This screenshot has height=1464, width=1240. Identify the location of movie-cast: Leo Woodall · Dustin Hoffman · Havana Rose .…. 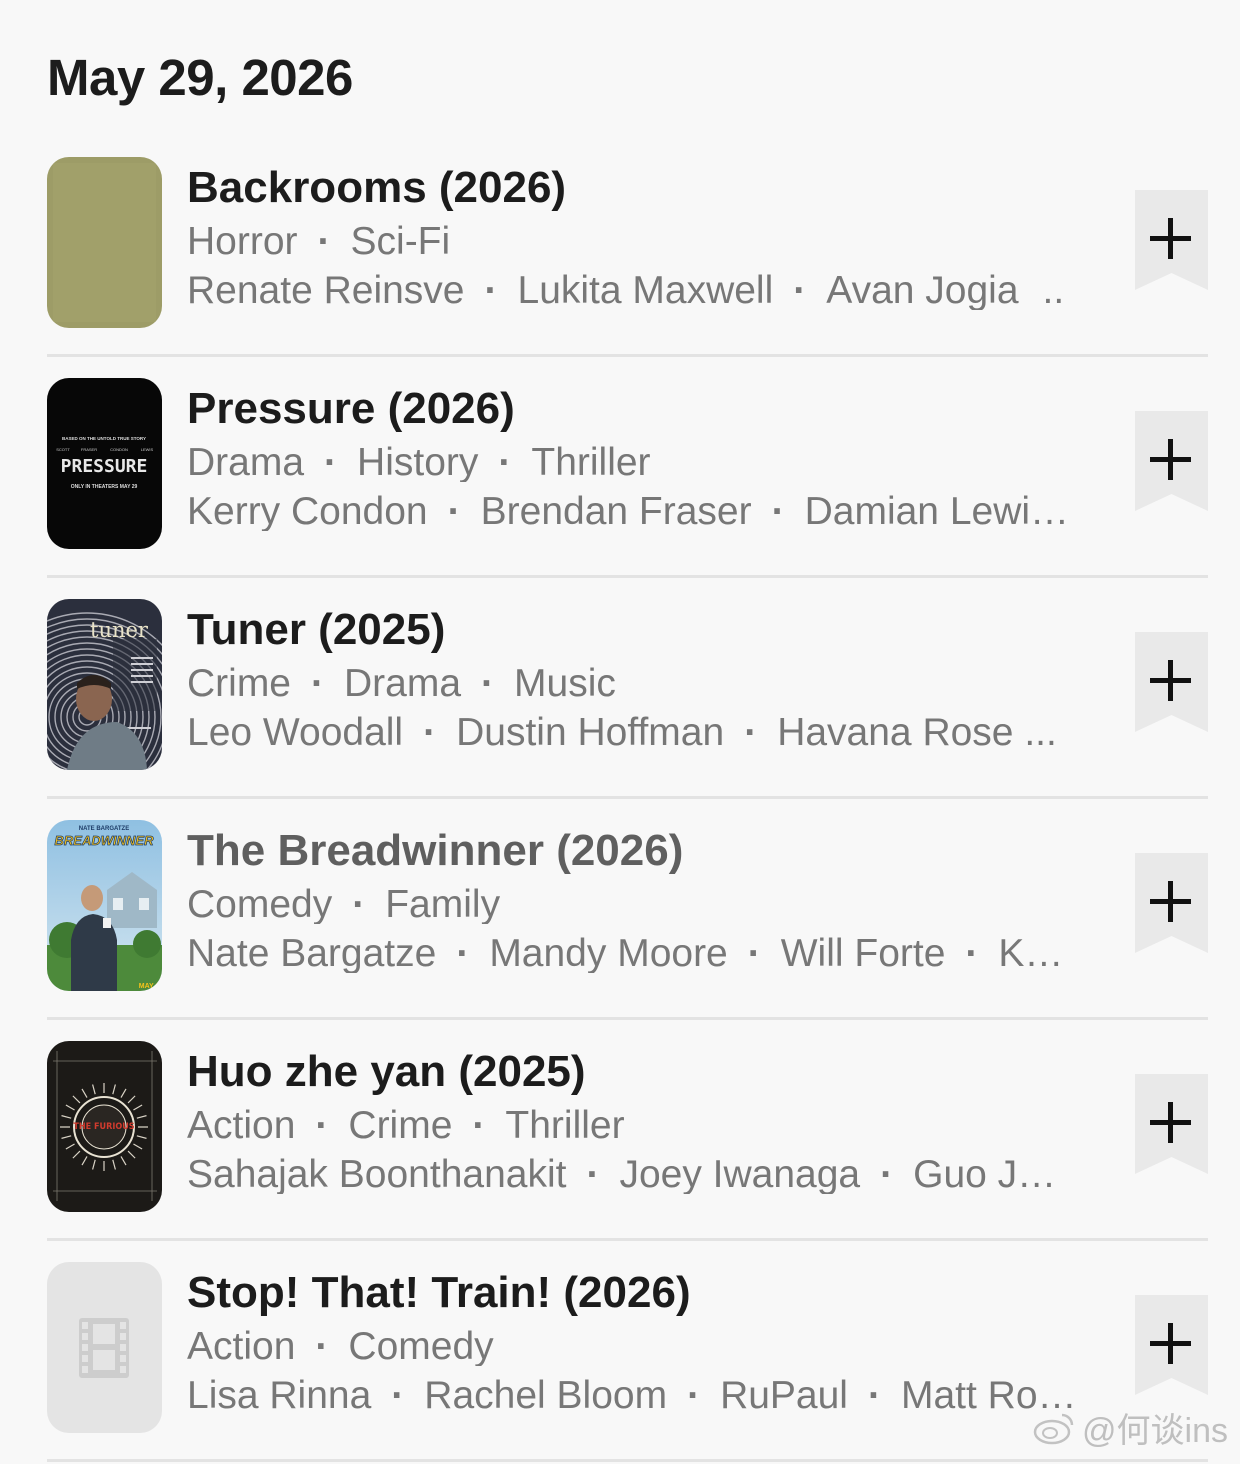
(649, 732).